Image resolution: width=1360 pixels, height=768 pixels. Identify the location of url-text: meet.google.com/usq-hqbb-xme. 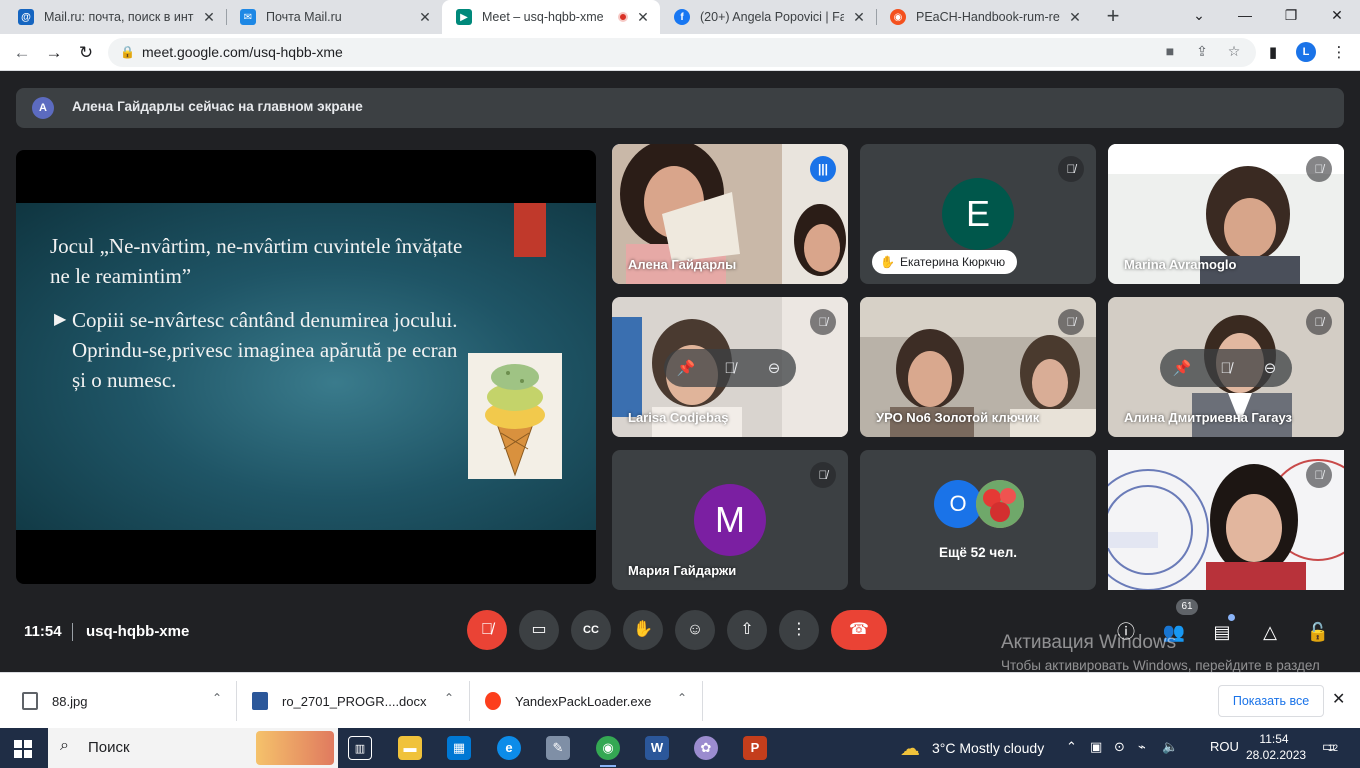
(242, 52).